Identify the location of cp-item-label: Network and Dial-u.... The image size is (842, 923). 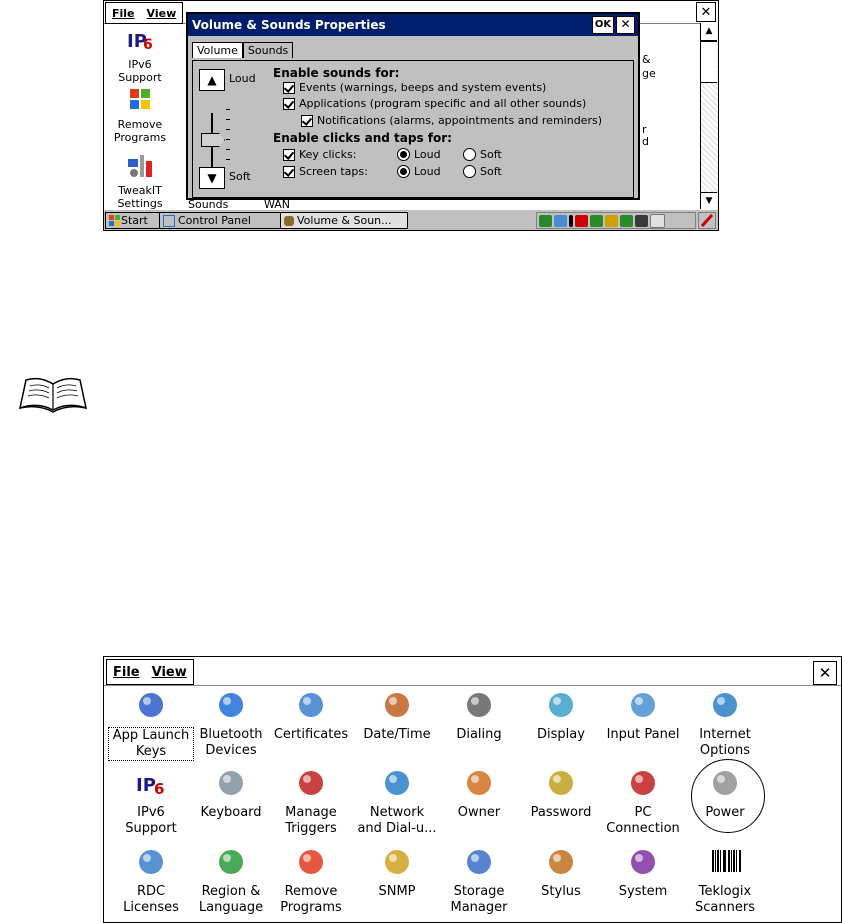
(397, 820).